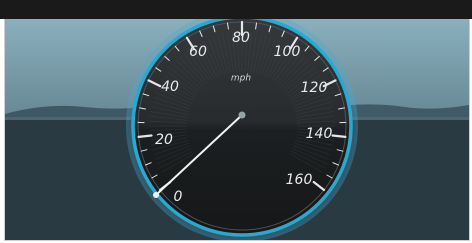 The width and height of the screenshot is (472, 243). What do you see at coordinates (299, 180) in the screenshot?
I see `scale-label-160: 160` at bounding box center [299, 180].